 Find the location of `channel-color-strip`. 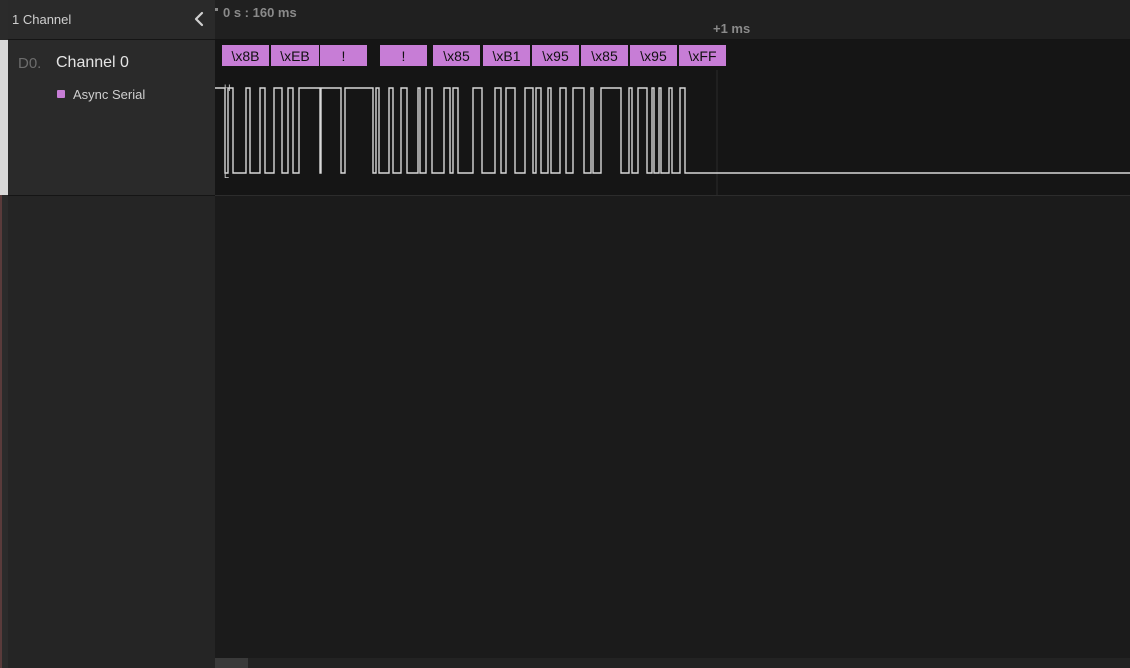

channel-color-strip is located at coordinates (4, 117).